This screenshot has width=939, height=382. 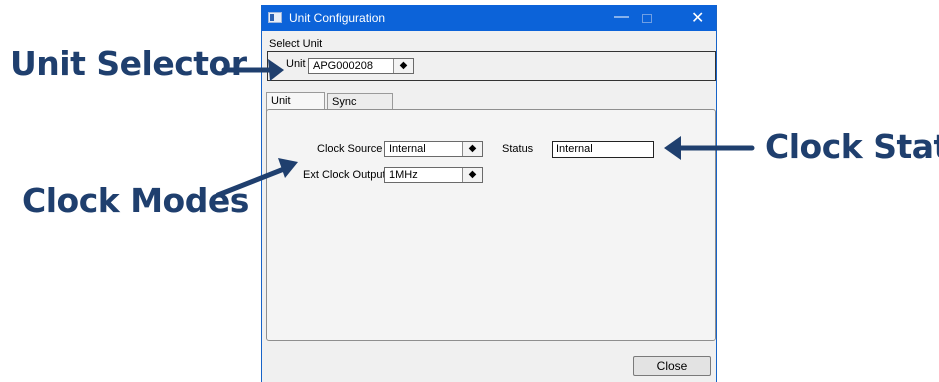 I want to click on window-title: Unit Configuration, so click(x=337, y=18).